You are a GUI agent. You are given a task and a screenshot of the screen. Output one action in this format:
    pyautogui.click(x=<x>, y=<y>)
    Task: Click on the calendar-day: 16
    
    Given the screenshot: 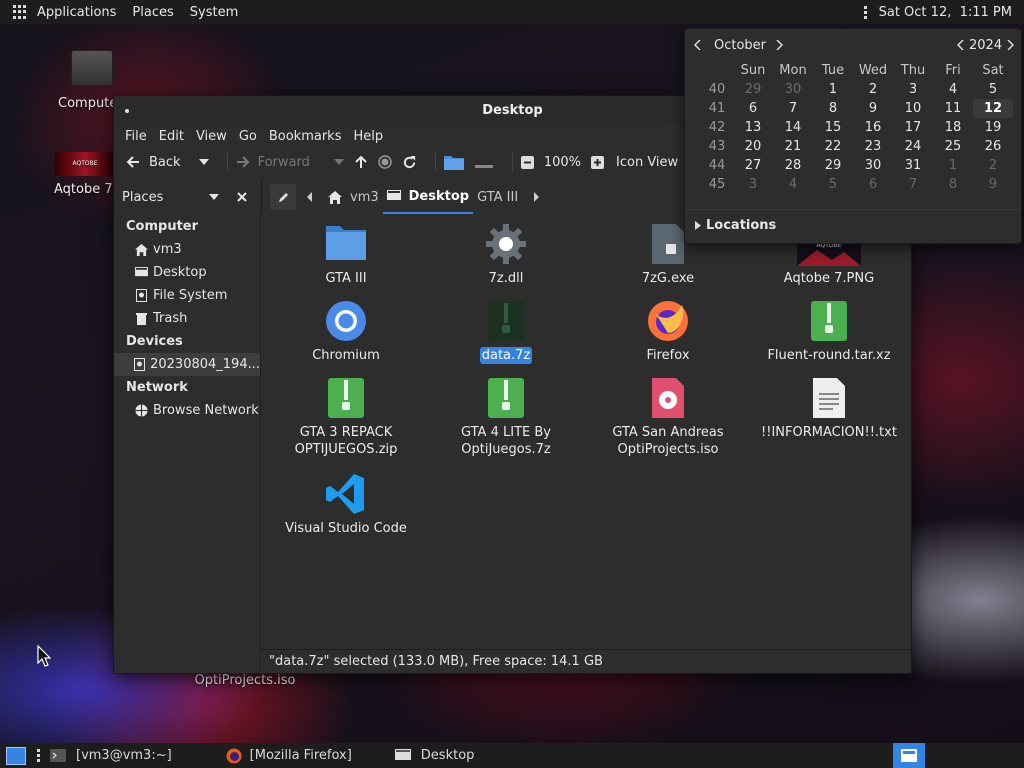 What is the action you would take?
    pyautogui.click(x=873, y=127)
    